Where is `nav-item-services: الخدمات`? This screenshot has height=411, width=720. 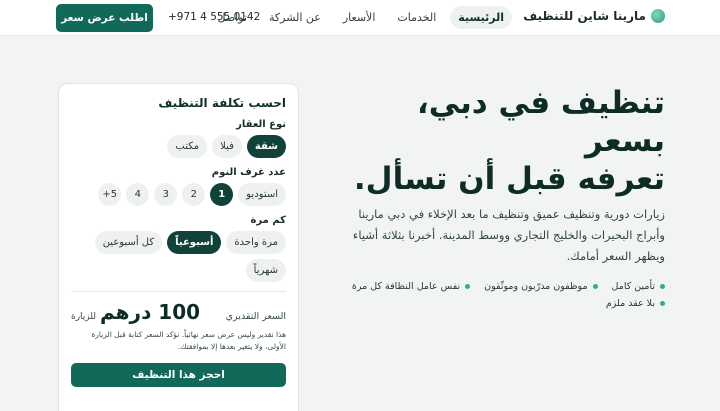 nav-item-services: الخدمات is located at coordinates (416, 17).